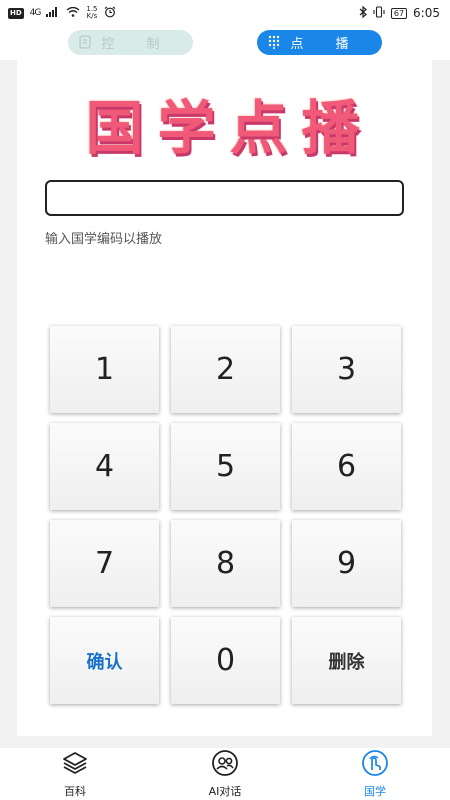  I want to click on status-left: HD 4G 1.5 K/s, so click(62, 13).